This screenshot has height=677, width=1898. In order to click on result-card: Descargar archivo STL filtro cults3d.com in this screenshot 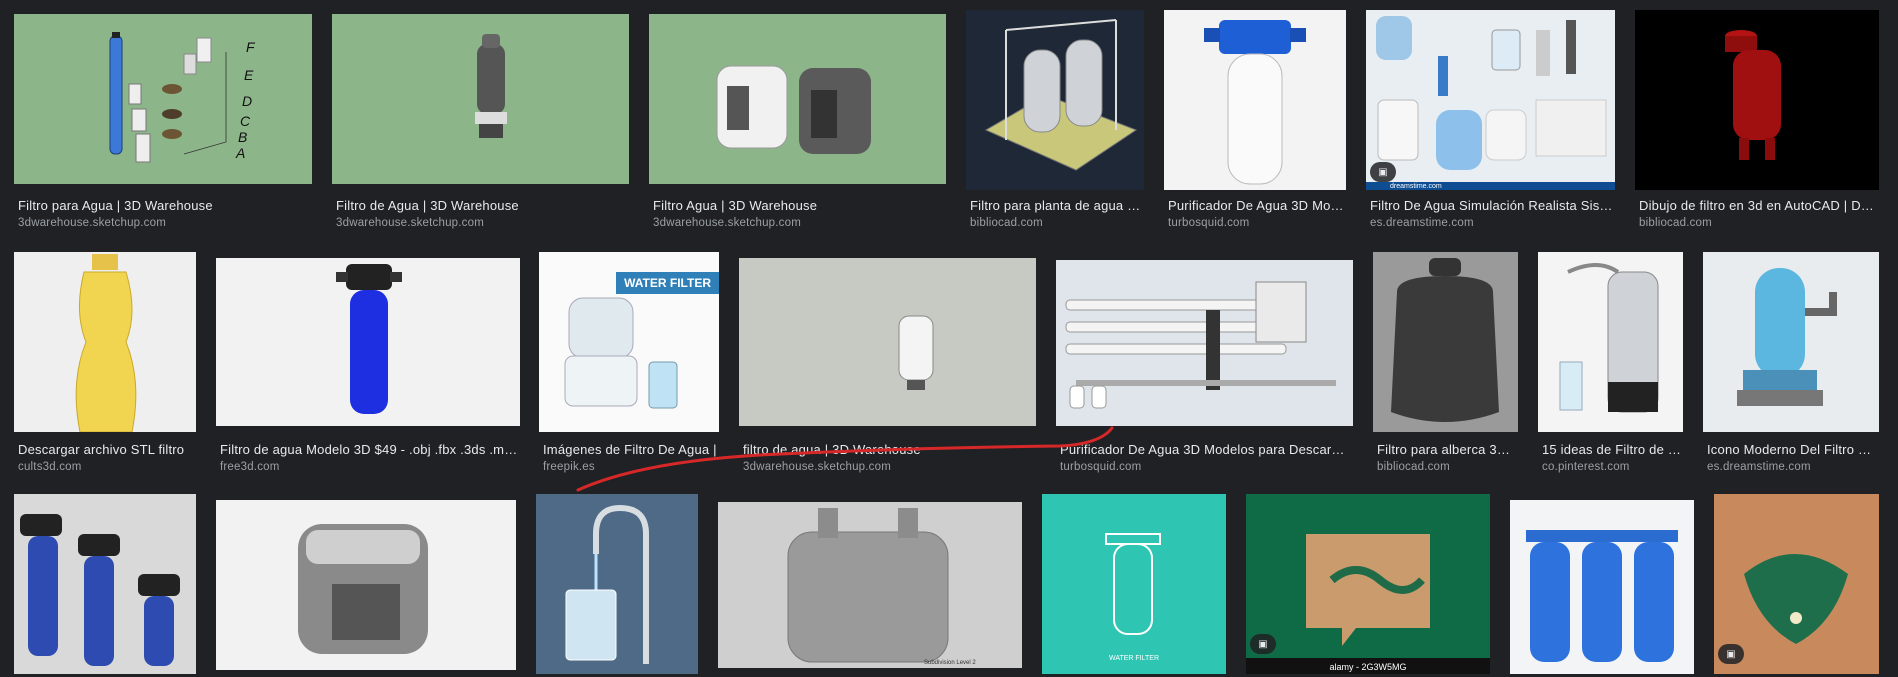, I will do `click(105, 363)`.